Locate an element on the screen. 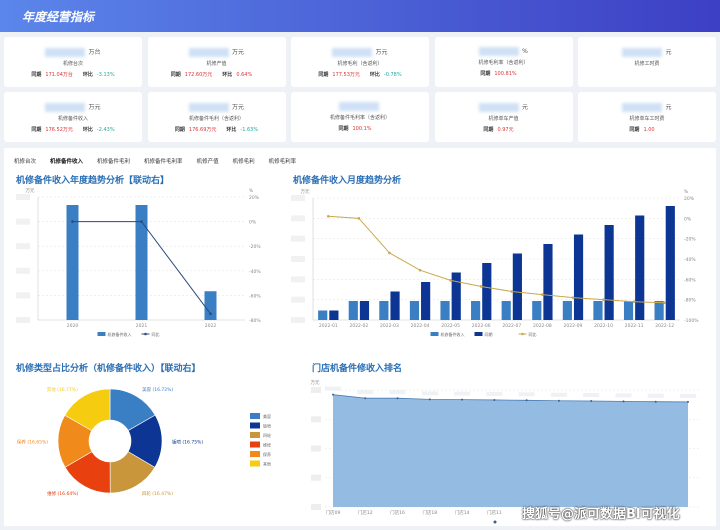 This screenshot has width=720, height=530. legend-label: 保养 is located at coordinates (267, 454).